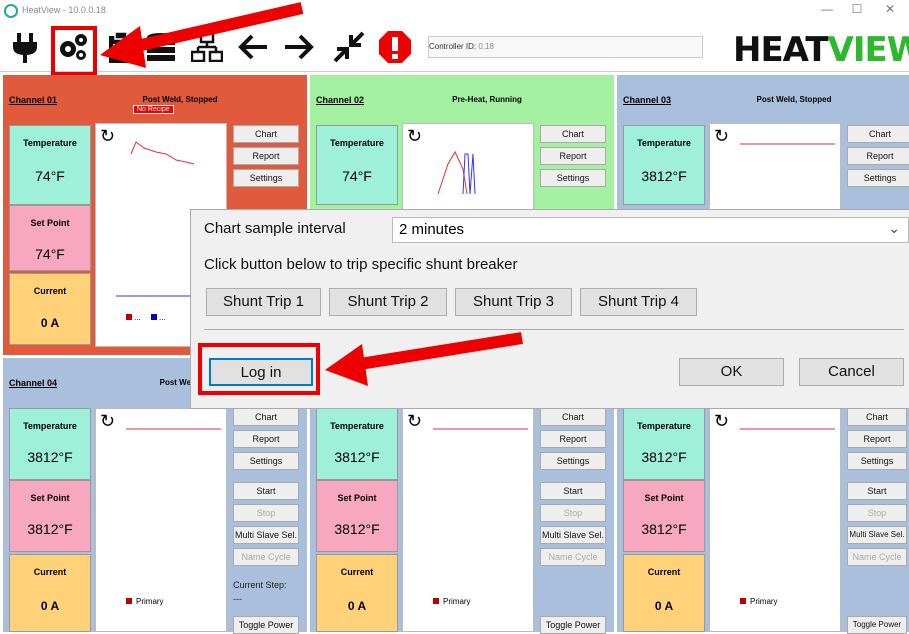 This screenshot has height=634, width=909. I want to click on title-bar: HeatView - 10.0.0.18 — ☐ ✕, so click(454, 11).